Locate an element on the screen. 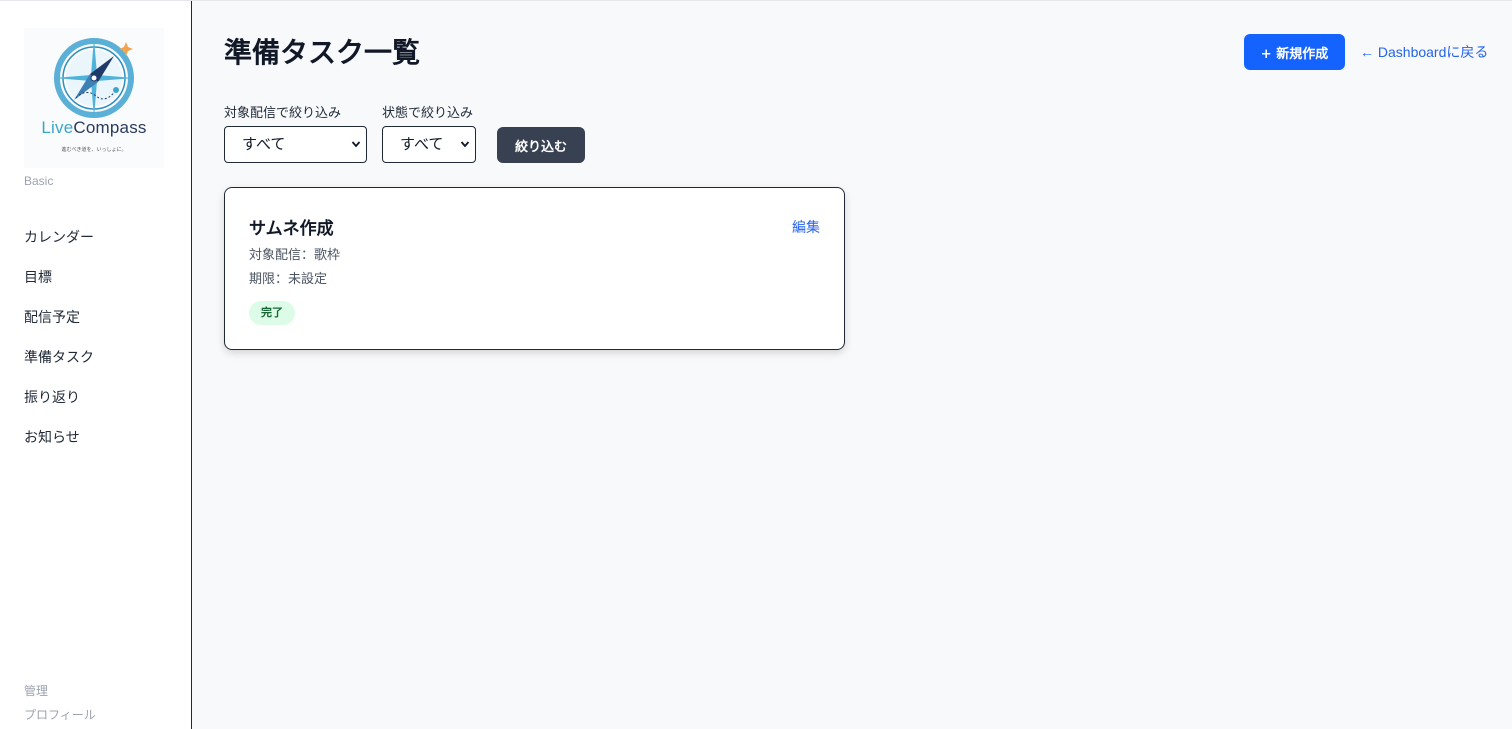 This screenshot has height=729, width=1512. page-title: 準備タスク一覧 is located at coordinates (322, 52).